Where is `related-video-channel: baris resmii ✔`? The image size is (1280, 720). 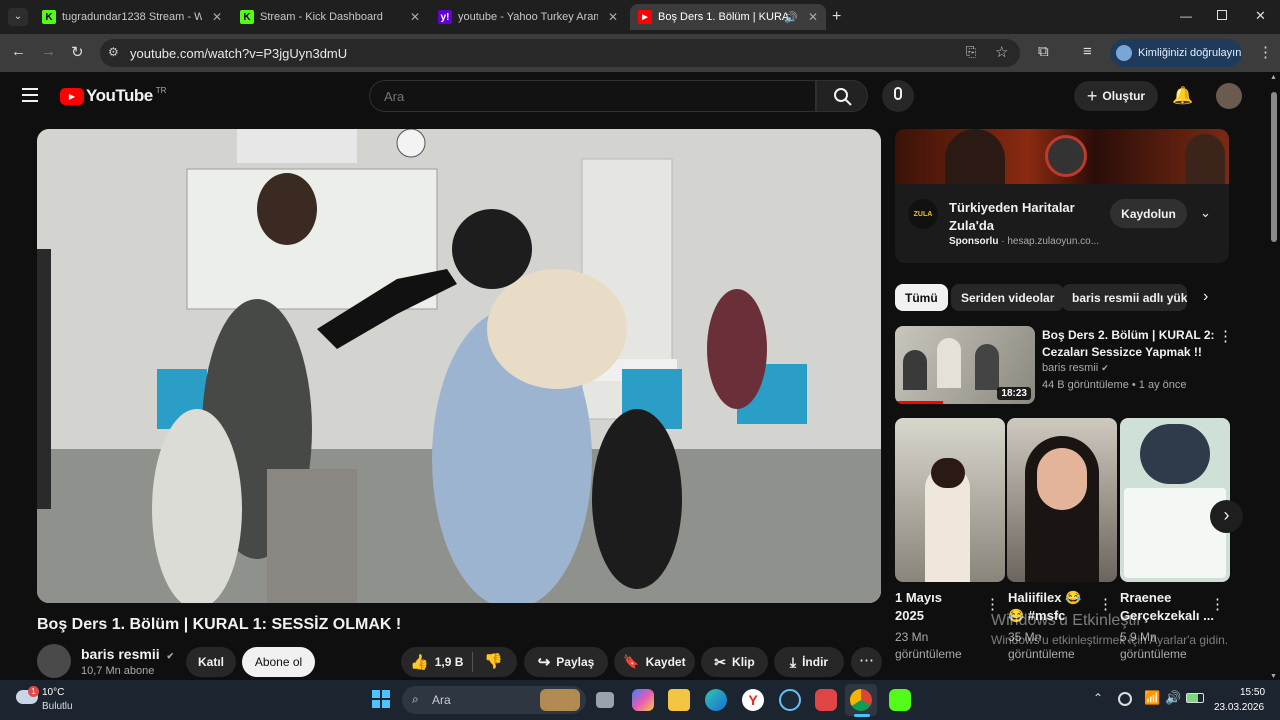
related-video-channel: baris resmii ✔ is located at coordinates (1075, 368).